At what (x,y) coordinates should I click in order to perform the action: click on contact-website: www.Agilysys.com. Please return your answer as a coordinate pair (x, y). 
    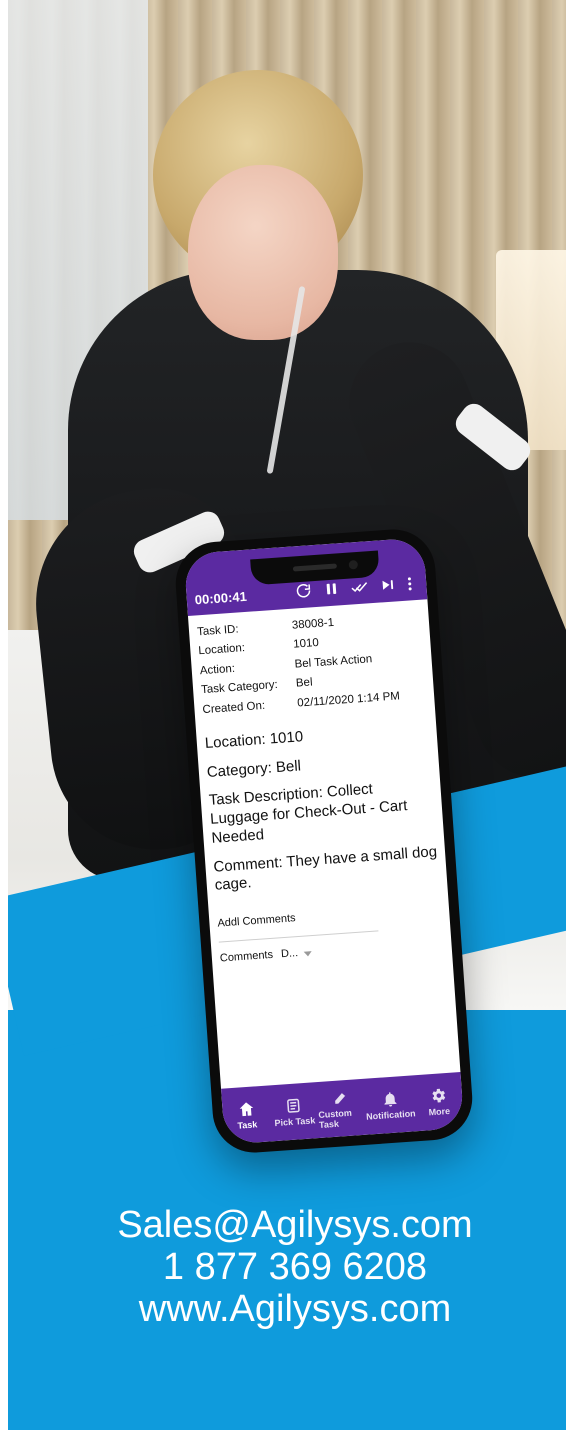
    Looking at the image, I should click on (291, 1309).